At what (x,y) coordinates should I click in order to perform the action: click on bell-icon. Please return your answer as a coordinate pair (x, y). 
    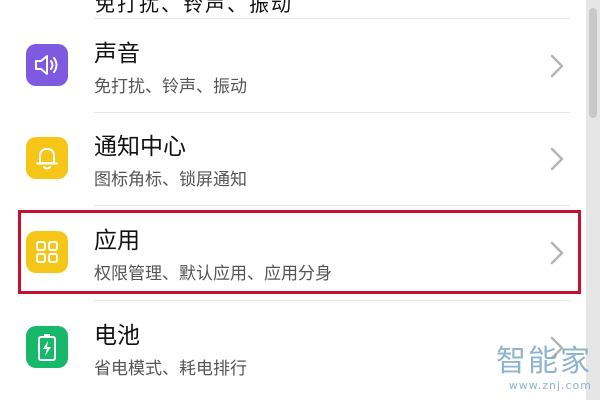
    Looking at the image, I should click on (47, 158).